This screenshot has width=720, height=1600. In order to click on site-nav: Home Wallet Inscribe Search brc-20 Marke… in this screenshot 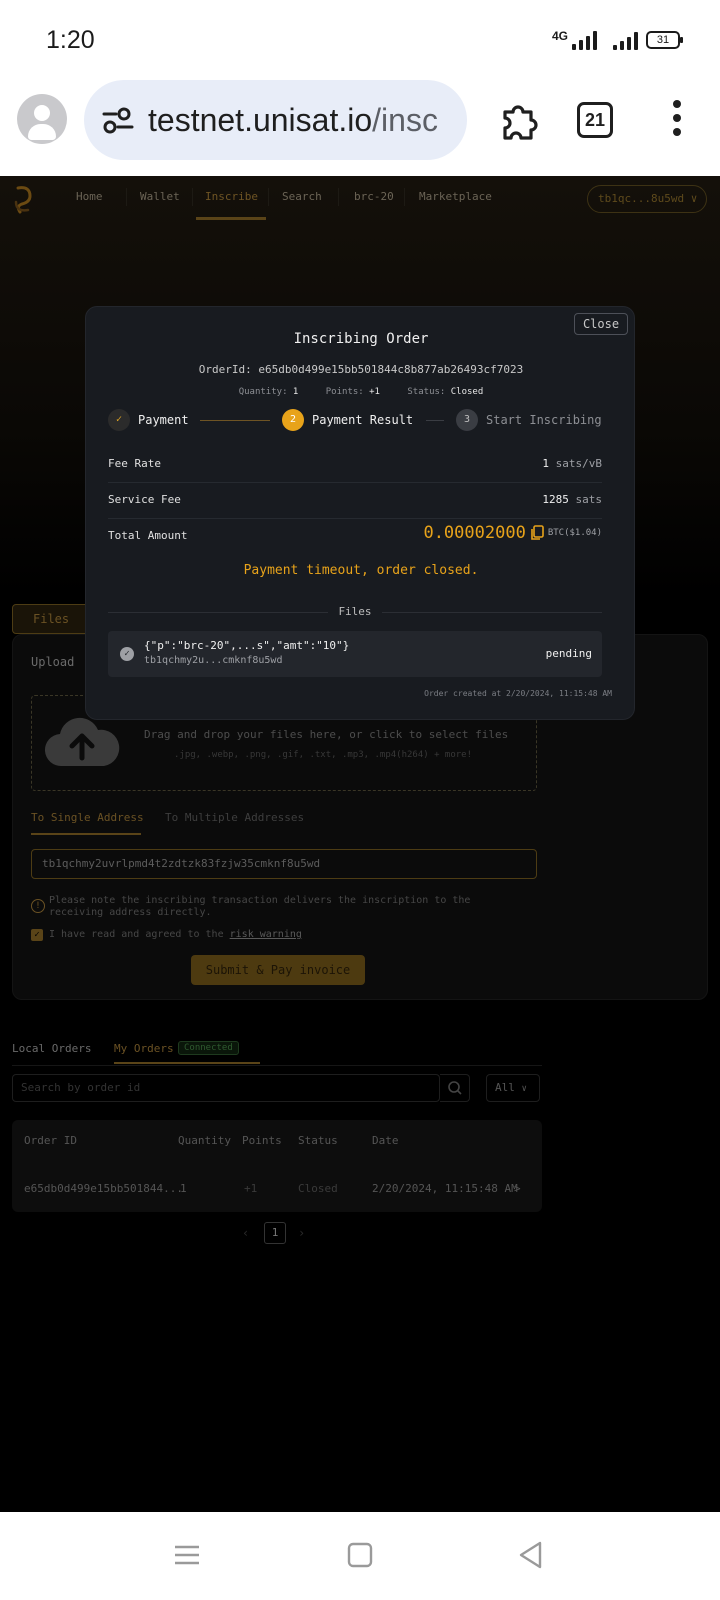, I will do `click(360, 199)`.